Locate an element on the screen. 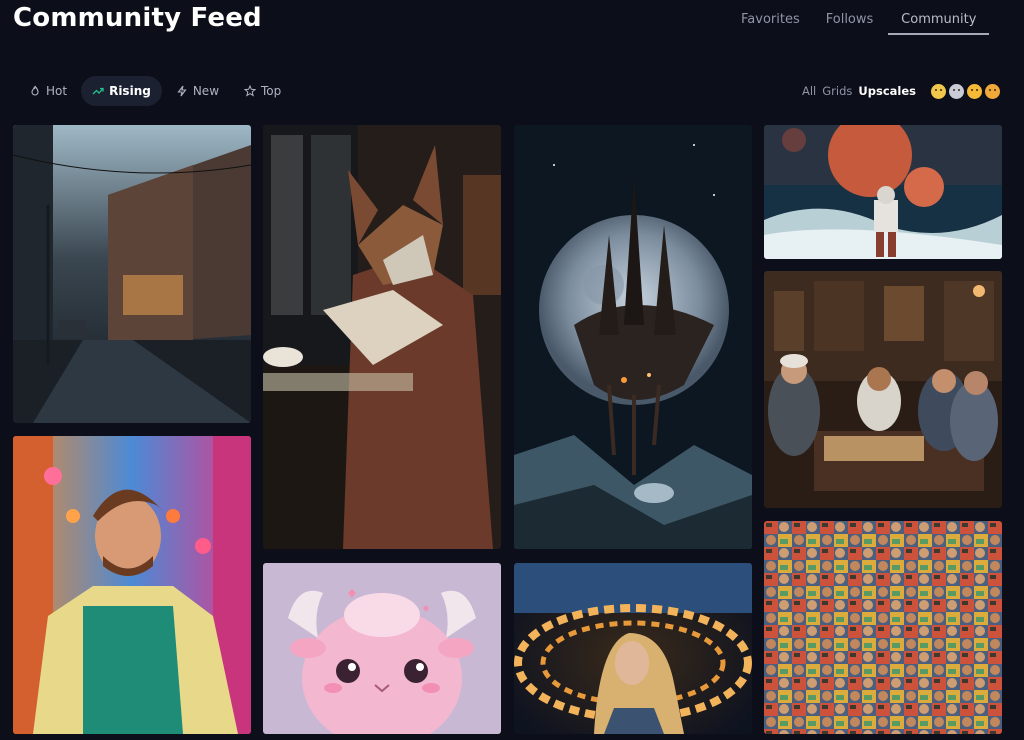  filter-new: New is located at coordinates (197, 91).